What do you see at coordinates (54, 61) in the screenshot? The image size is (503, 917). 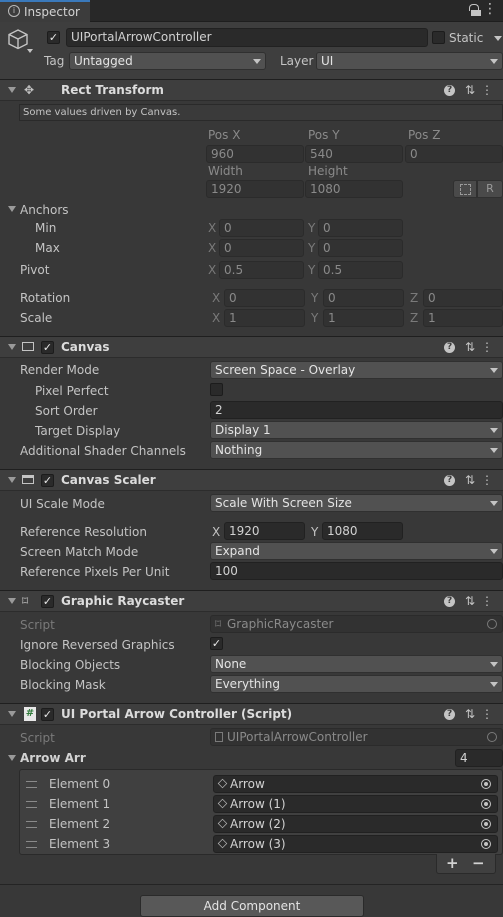 I see `tag-label: Tag` at bounding box center [54, 61].